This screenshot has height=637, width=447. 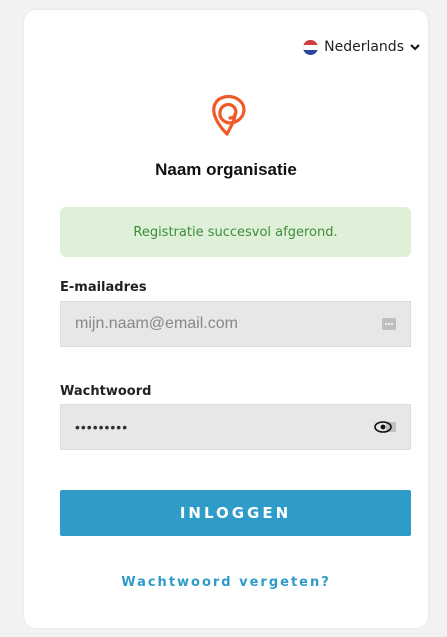 I want to click on email-field: mijn.naam@email.com, so click(x=235, y=324).